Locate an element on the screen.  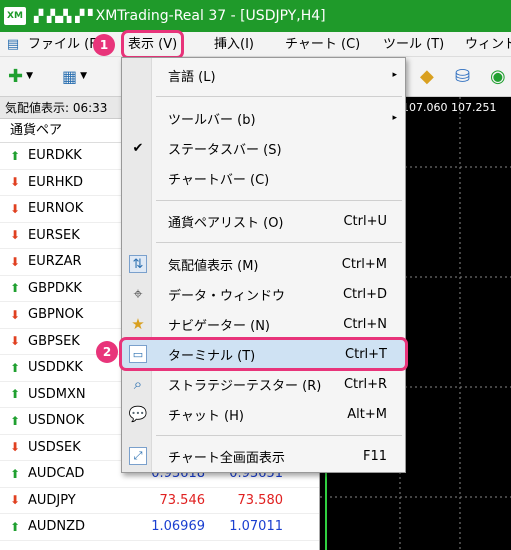
menu-item-strategy-tester: ⌕ ストラテジーテスター (R) Ctrl+R is located at coordinates (263, 384).